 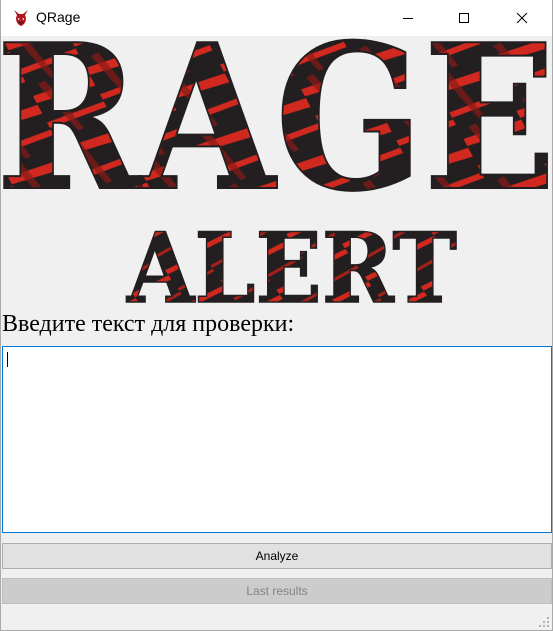 I want to click on prompt-label: Введите текст для проверки:, so click(x=148, y=324).